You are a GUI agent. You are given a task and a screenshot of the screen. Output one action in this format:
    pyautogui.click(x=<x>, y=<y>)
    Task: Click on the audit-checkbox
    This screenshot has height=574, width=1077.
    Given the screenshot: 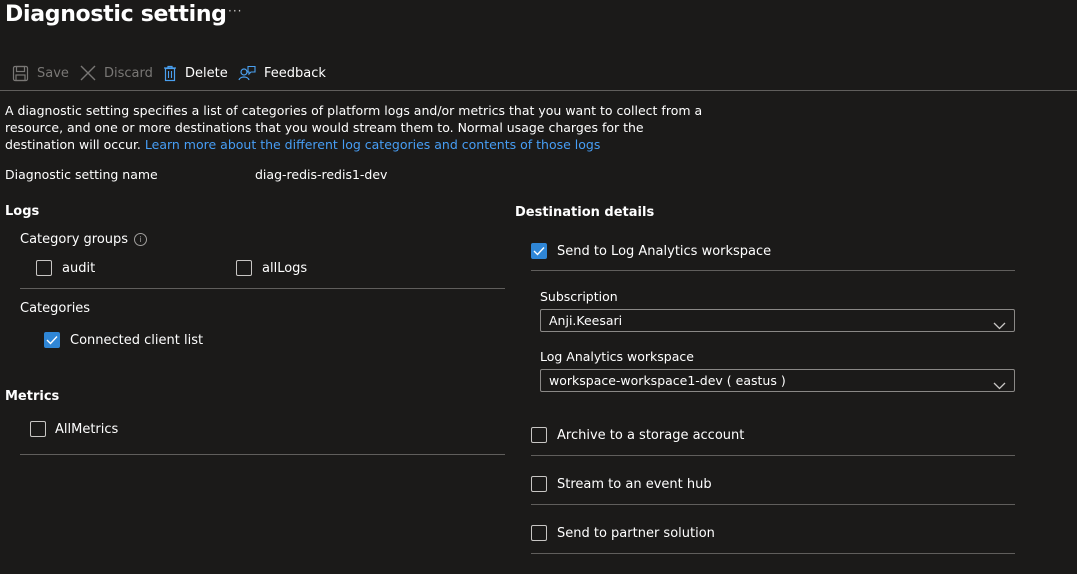 What is the action you would take?
    pyautogui.click(x=44, y=268)
    